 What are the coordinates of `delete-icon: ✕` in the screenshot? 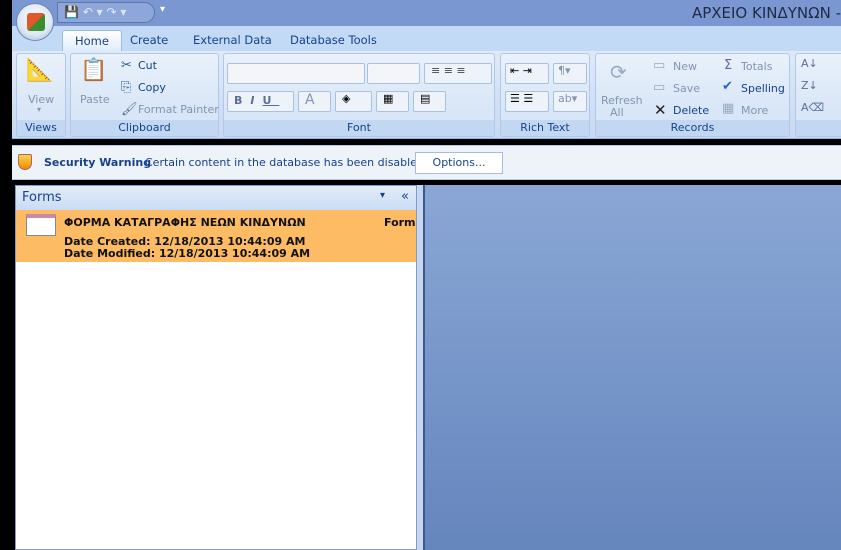 It's located at (660, 110).